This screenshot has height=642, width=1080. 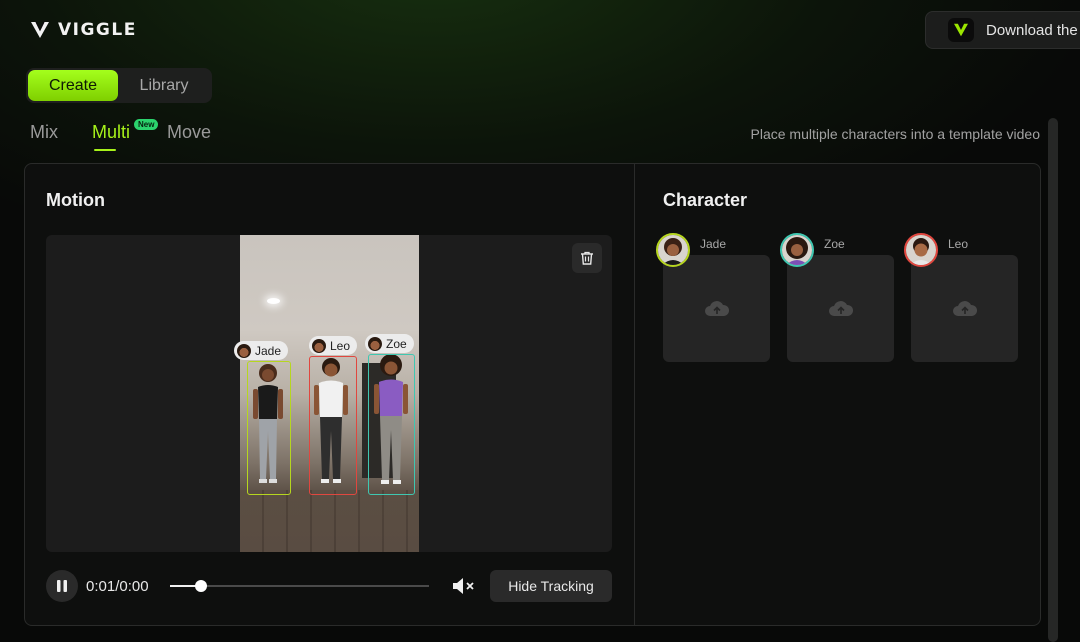 What do you see at coordinates (105, 150) in the screenshot?
I see `active-tab-underline` at bounding box center [105, 150].